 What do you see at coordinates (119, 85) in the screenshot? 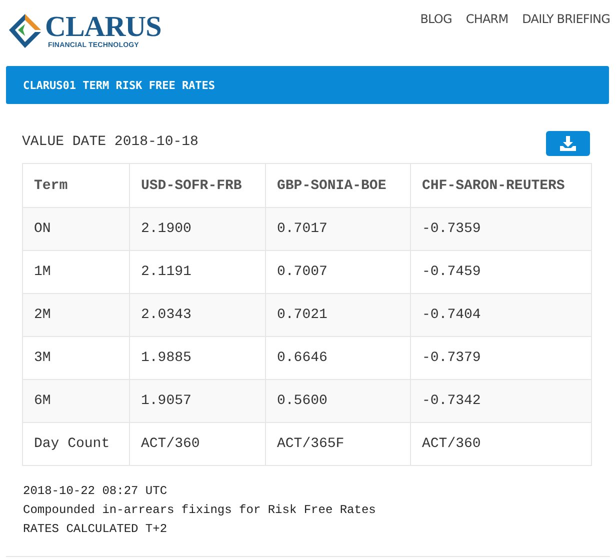
I see `page-title: CLARUS01 TERM RISK FREE RATES` at bounding box center [119, 85].